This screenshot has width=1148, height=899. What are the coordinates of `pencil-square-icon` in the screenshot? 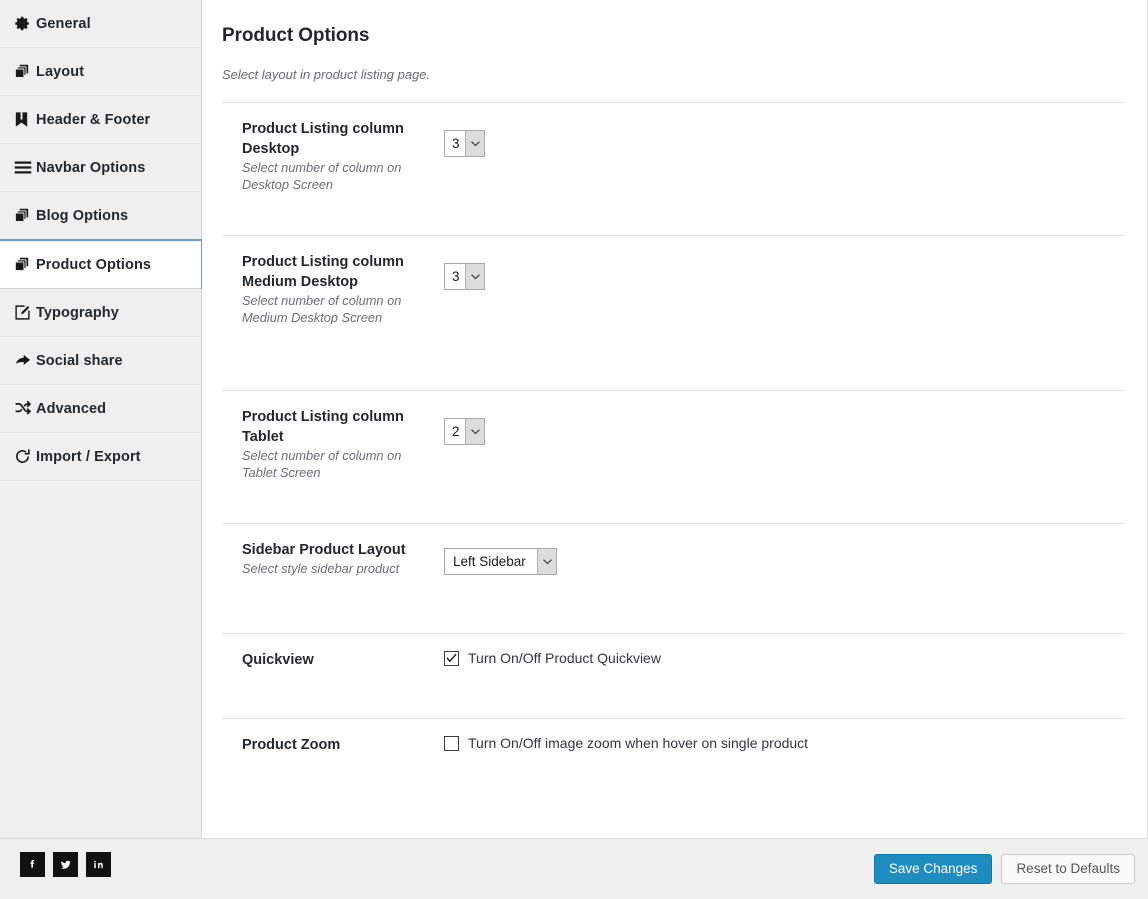 It's located at (25, 313).